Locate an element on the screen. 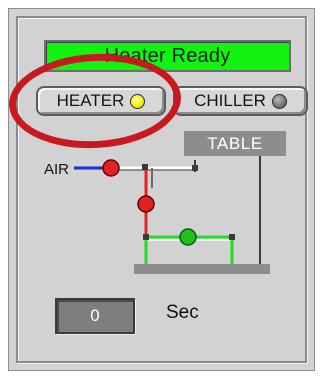  heater-button: HEATER is located at coordinates (101, 101).